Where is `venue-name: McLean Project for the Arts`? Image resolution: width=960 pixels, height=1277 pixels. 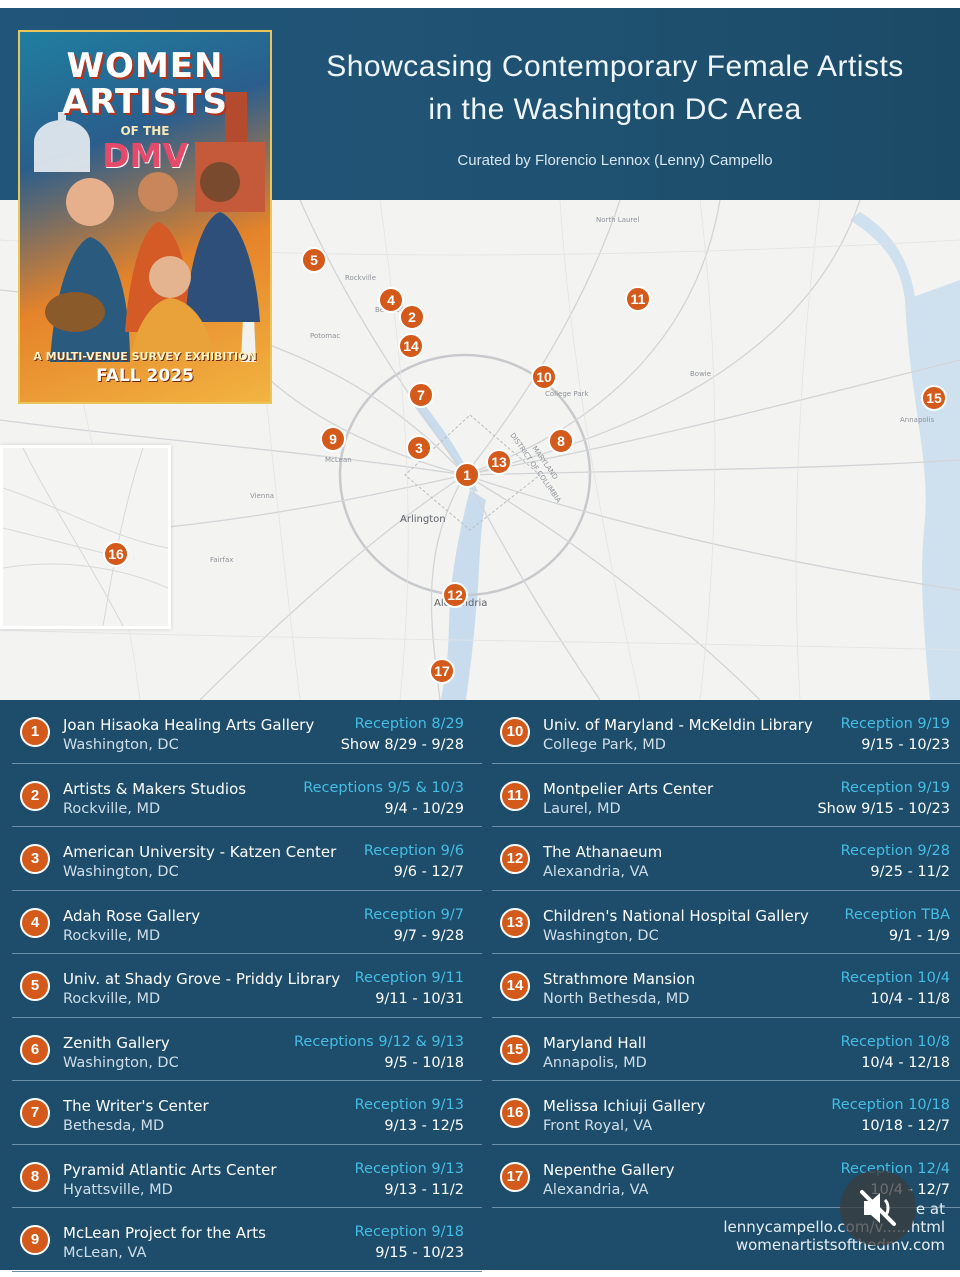
venue-name: McLean Project for the Arts is located at coordinates (164, 1233).